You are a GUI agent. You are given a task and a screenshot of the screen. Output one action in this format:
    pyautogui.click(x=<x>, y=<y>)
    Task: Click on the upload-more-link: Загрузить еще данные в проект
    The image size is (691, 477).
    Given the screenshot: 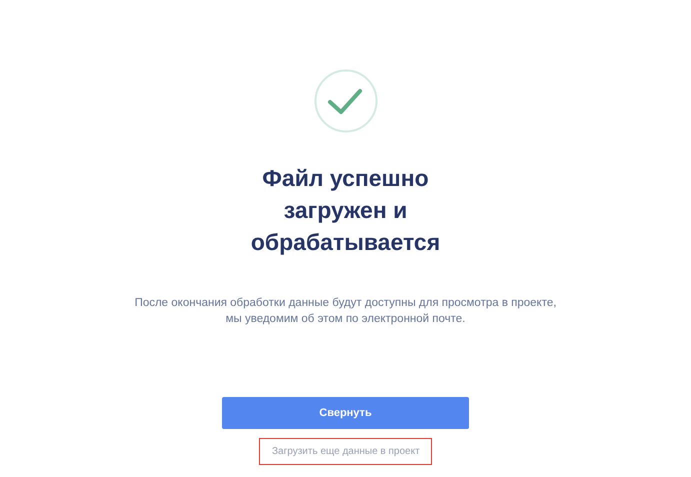 What is the action you would take?
    pyautogui.click(x=345, y=451)
    